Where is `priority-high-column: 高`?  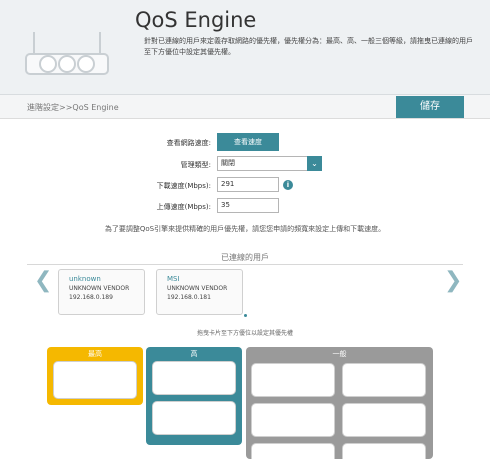
priority-high-column: 高 is located at coordinates (194, 396).